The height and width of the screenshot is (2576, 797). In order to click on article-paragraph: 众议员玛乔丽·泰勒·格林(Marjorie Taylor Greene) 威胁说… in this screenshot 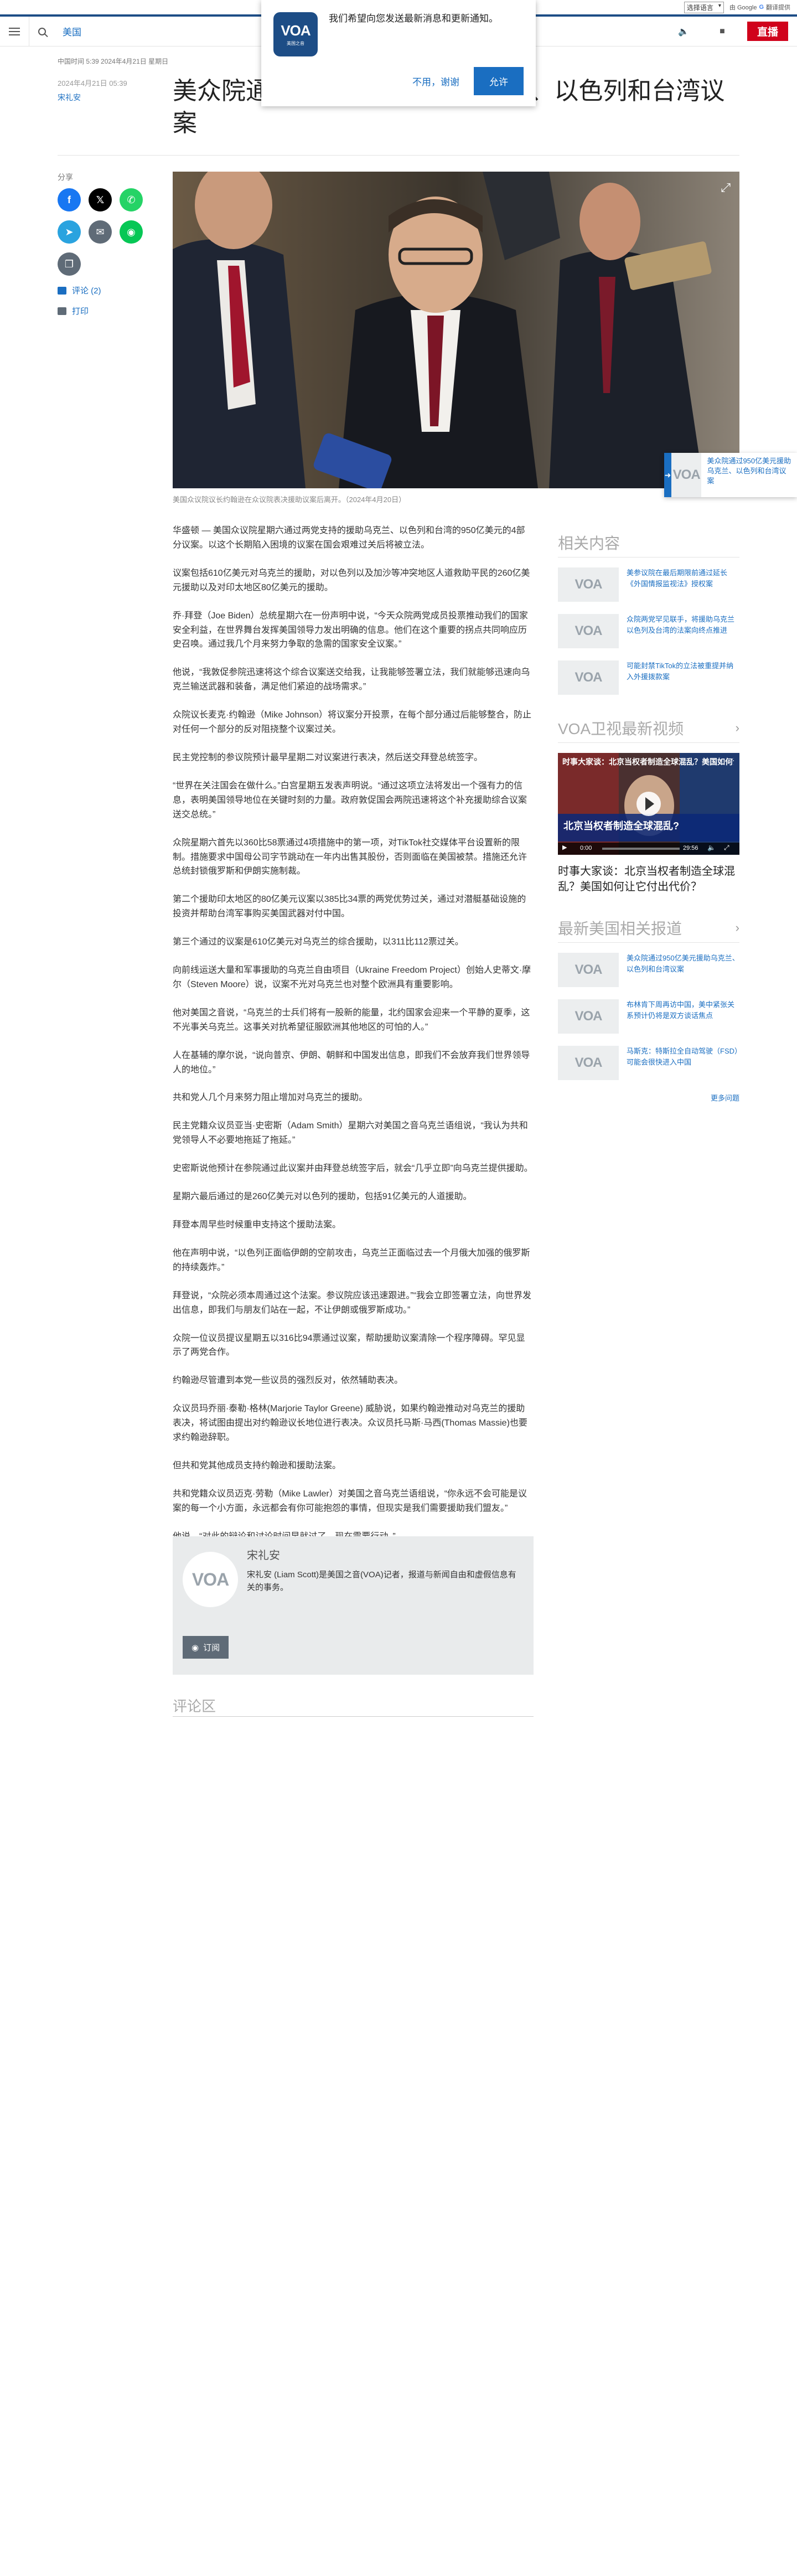, I will do `click(350, 1423)`.